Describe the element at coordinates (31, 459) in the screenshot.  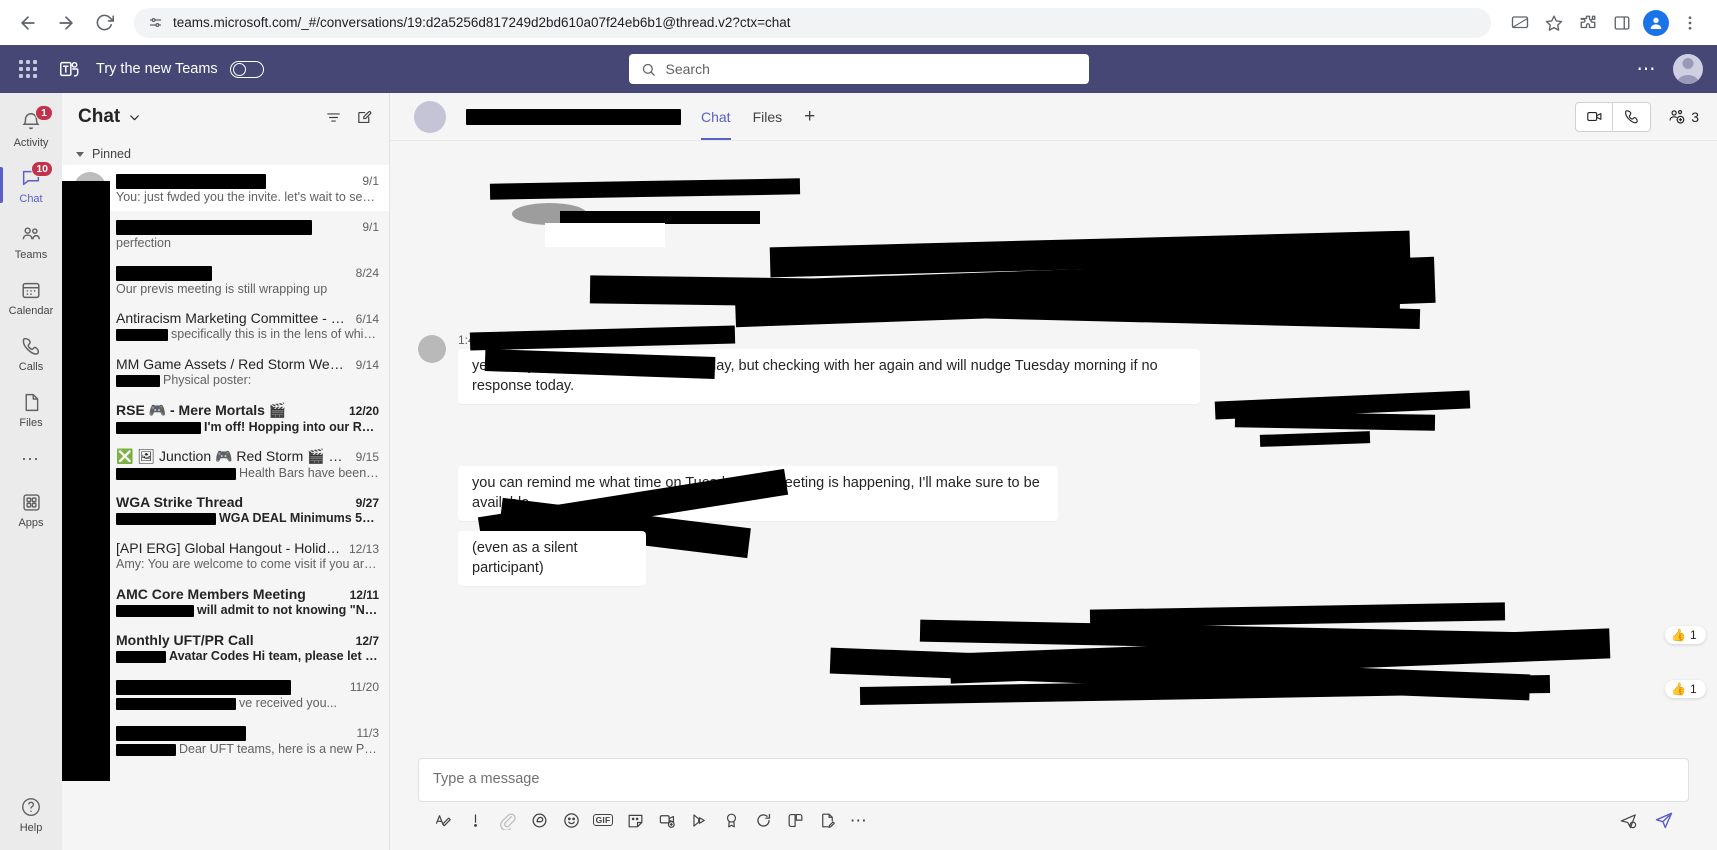
I see `sidebar-more-apps-icon: ⋯` at that location.